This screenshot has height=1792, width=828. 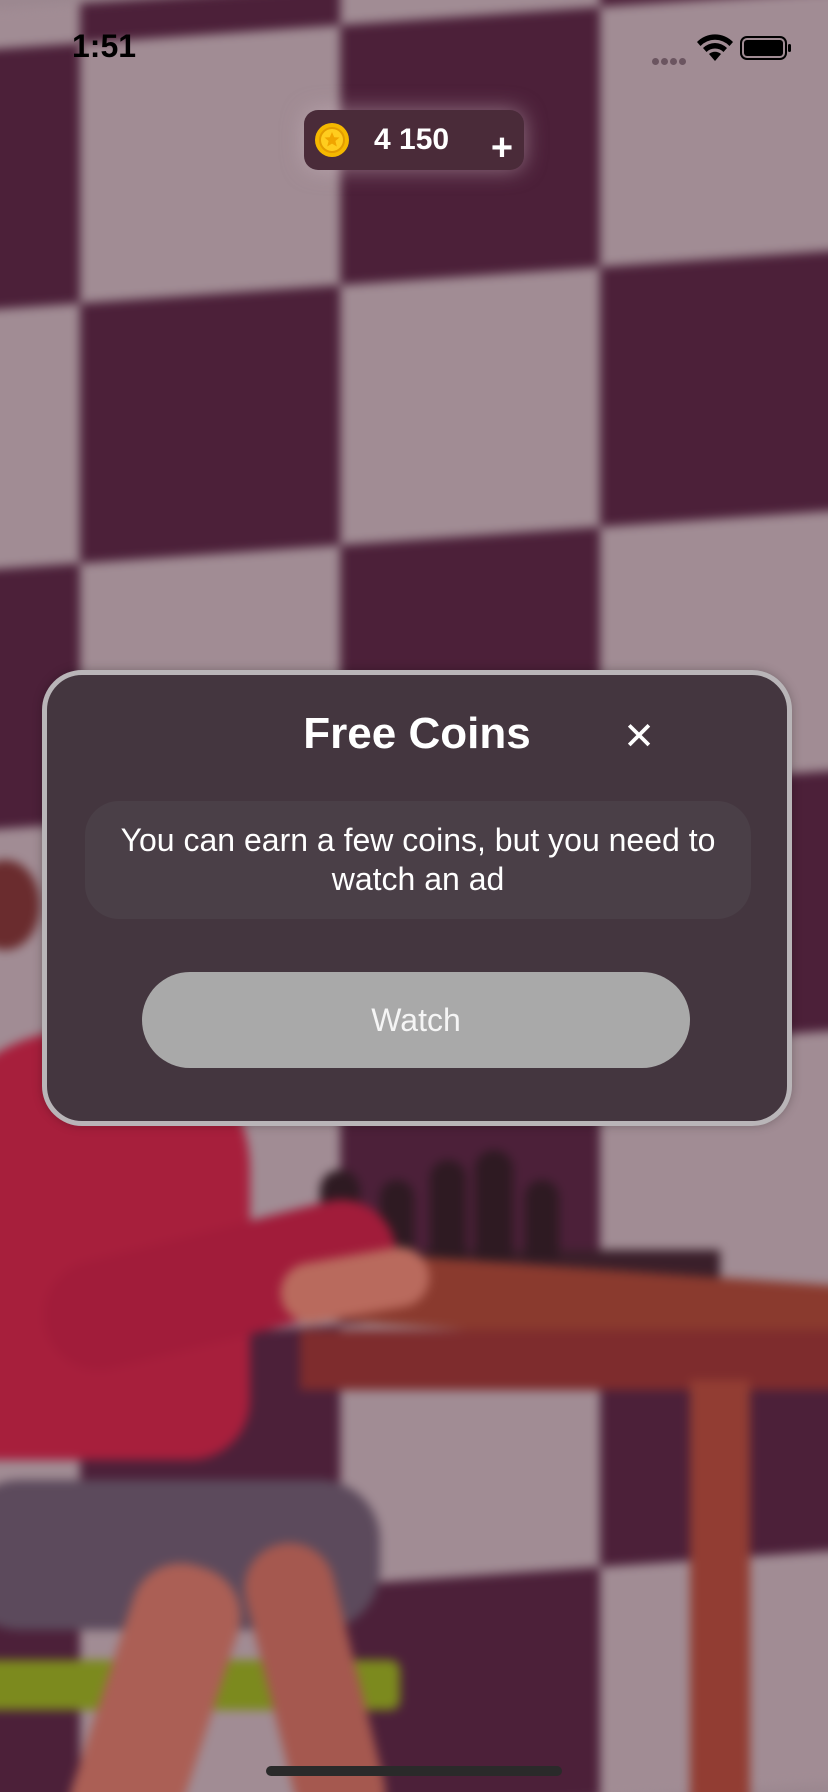 I want to click on home-indicator, so click(x=414, y=1771).